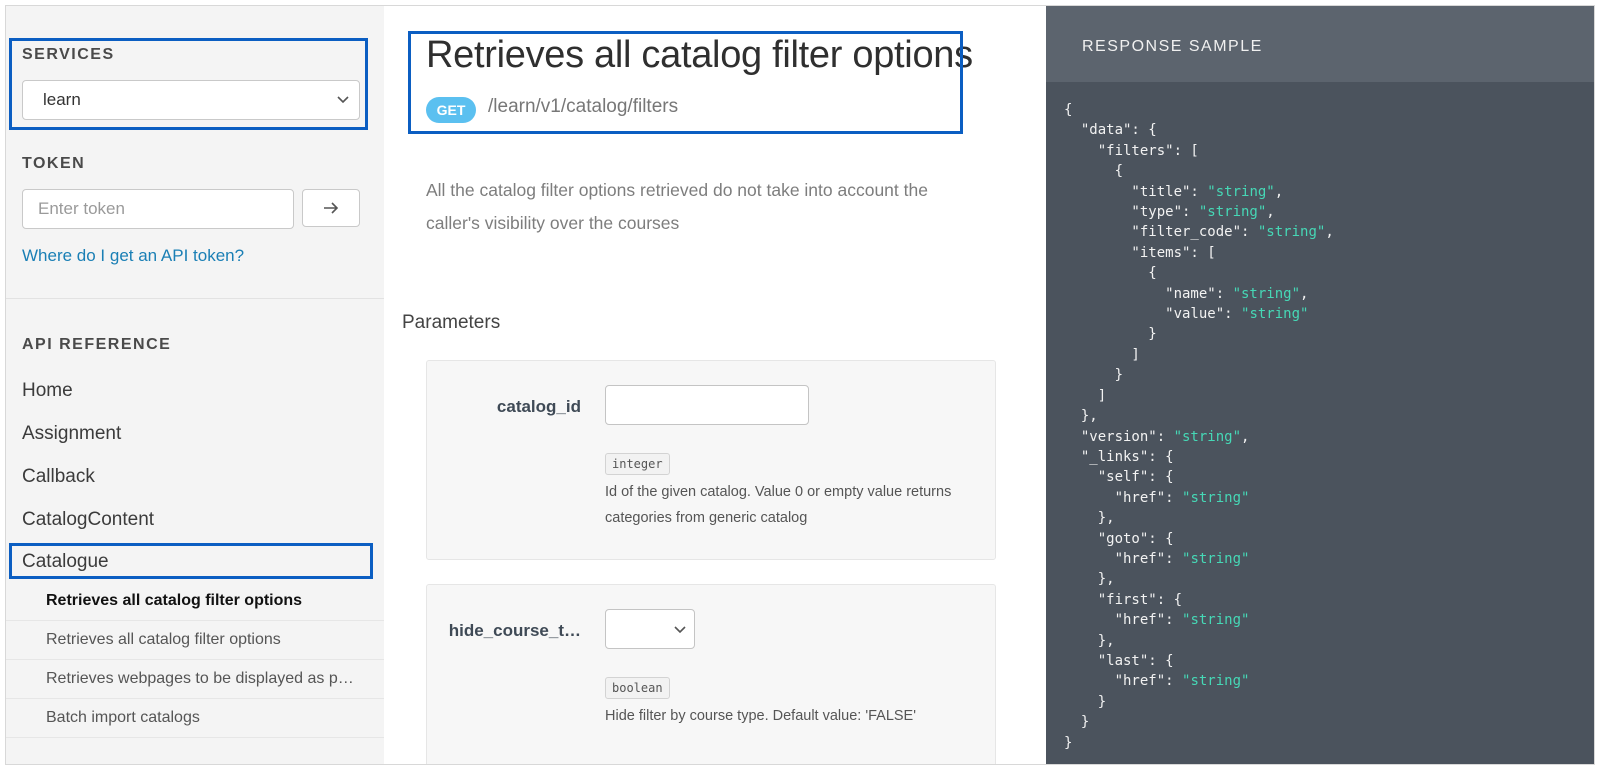 The image size is (1600, 770). Describe the element at coordinates (1119, 477) in the screenshot. I see `code-token: "self": {` at that location.